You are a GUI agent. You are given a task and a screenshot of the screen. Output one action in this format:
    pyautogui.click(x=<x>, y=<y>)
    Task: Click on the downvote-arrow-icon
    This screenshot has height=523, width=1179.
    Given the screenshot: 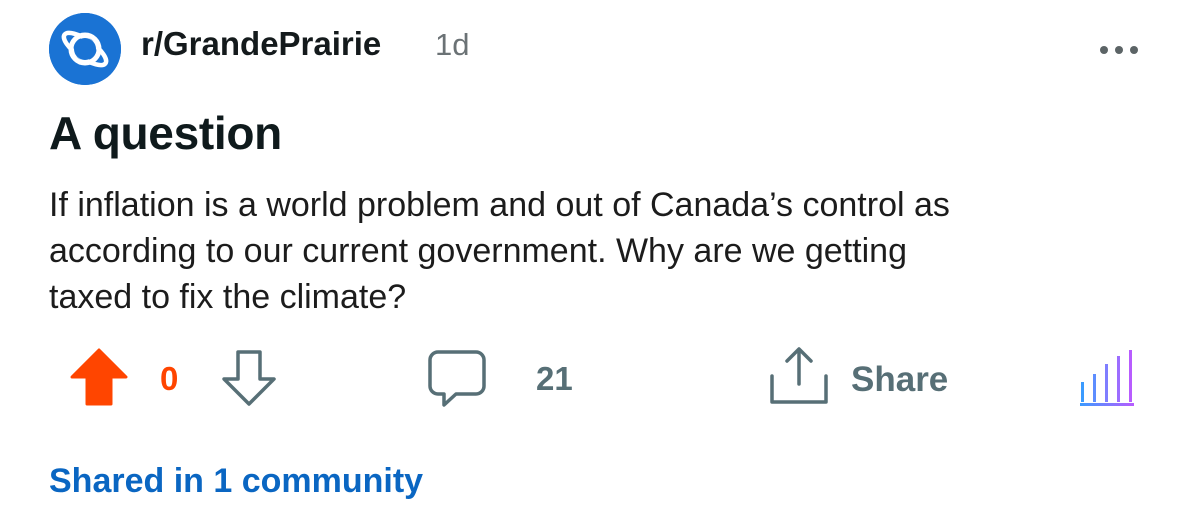 What is the action you would take?
    pyautogui.click(x=249, y=378)
    